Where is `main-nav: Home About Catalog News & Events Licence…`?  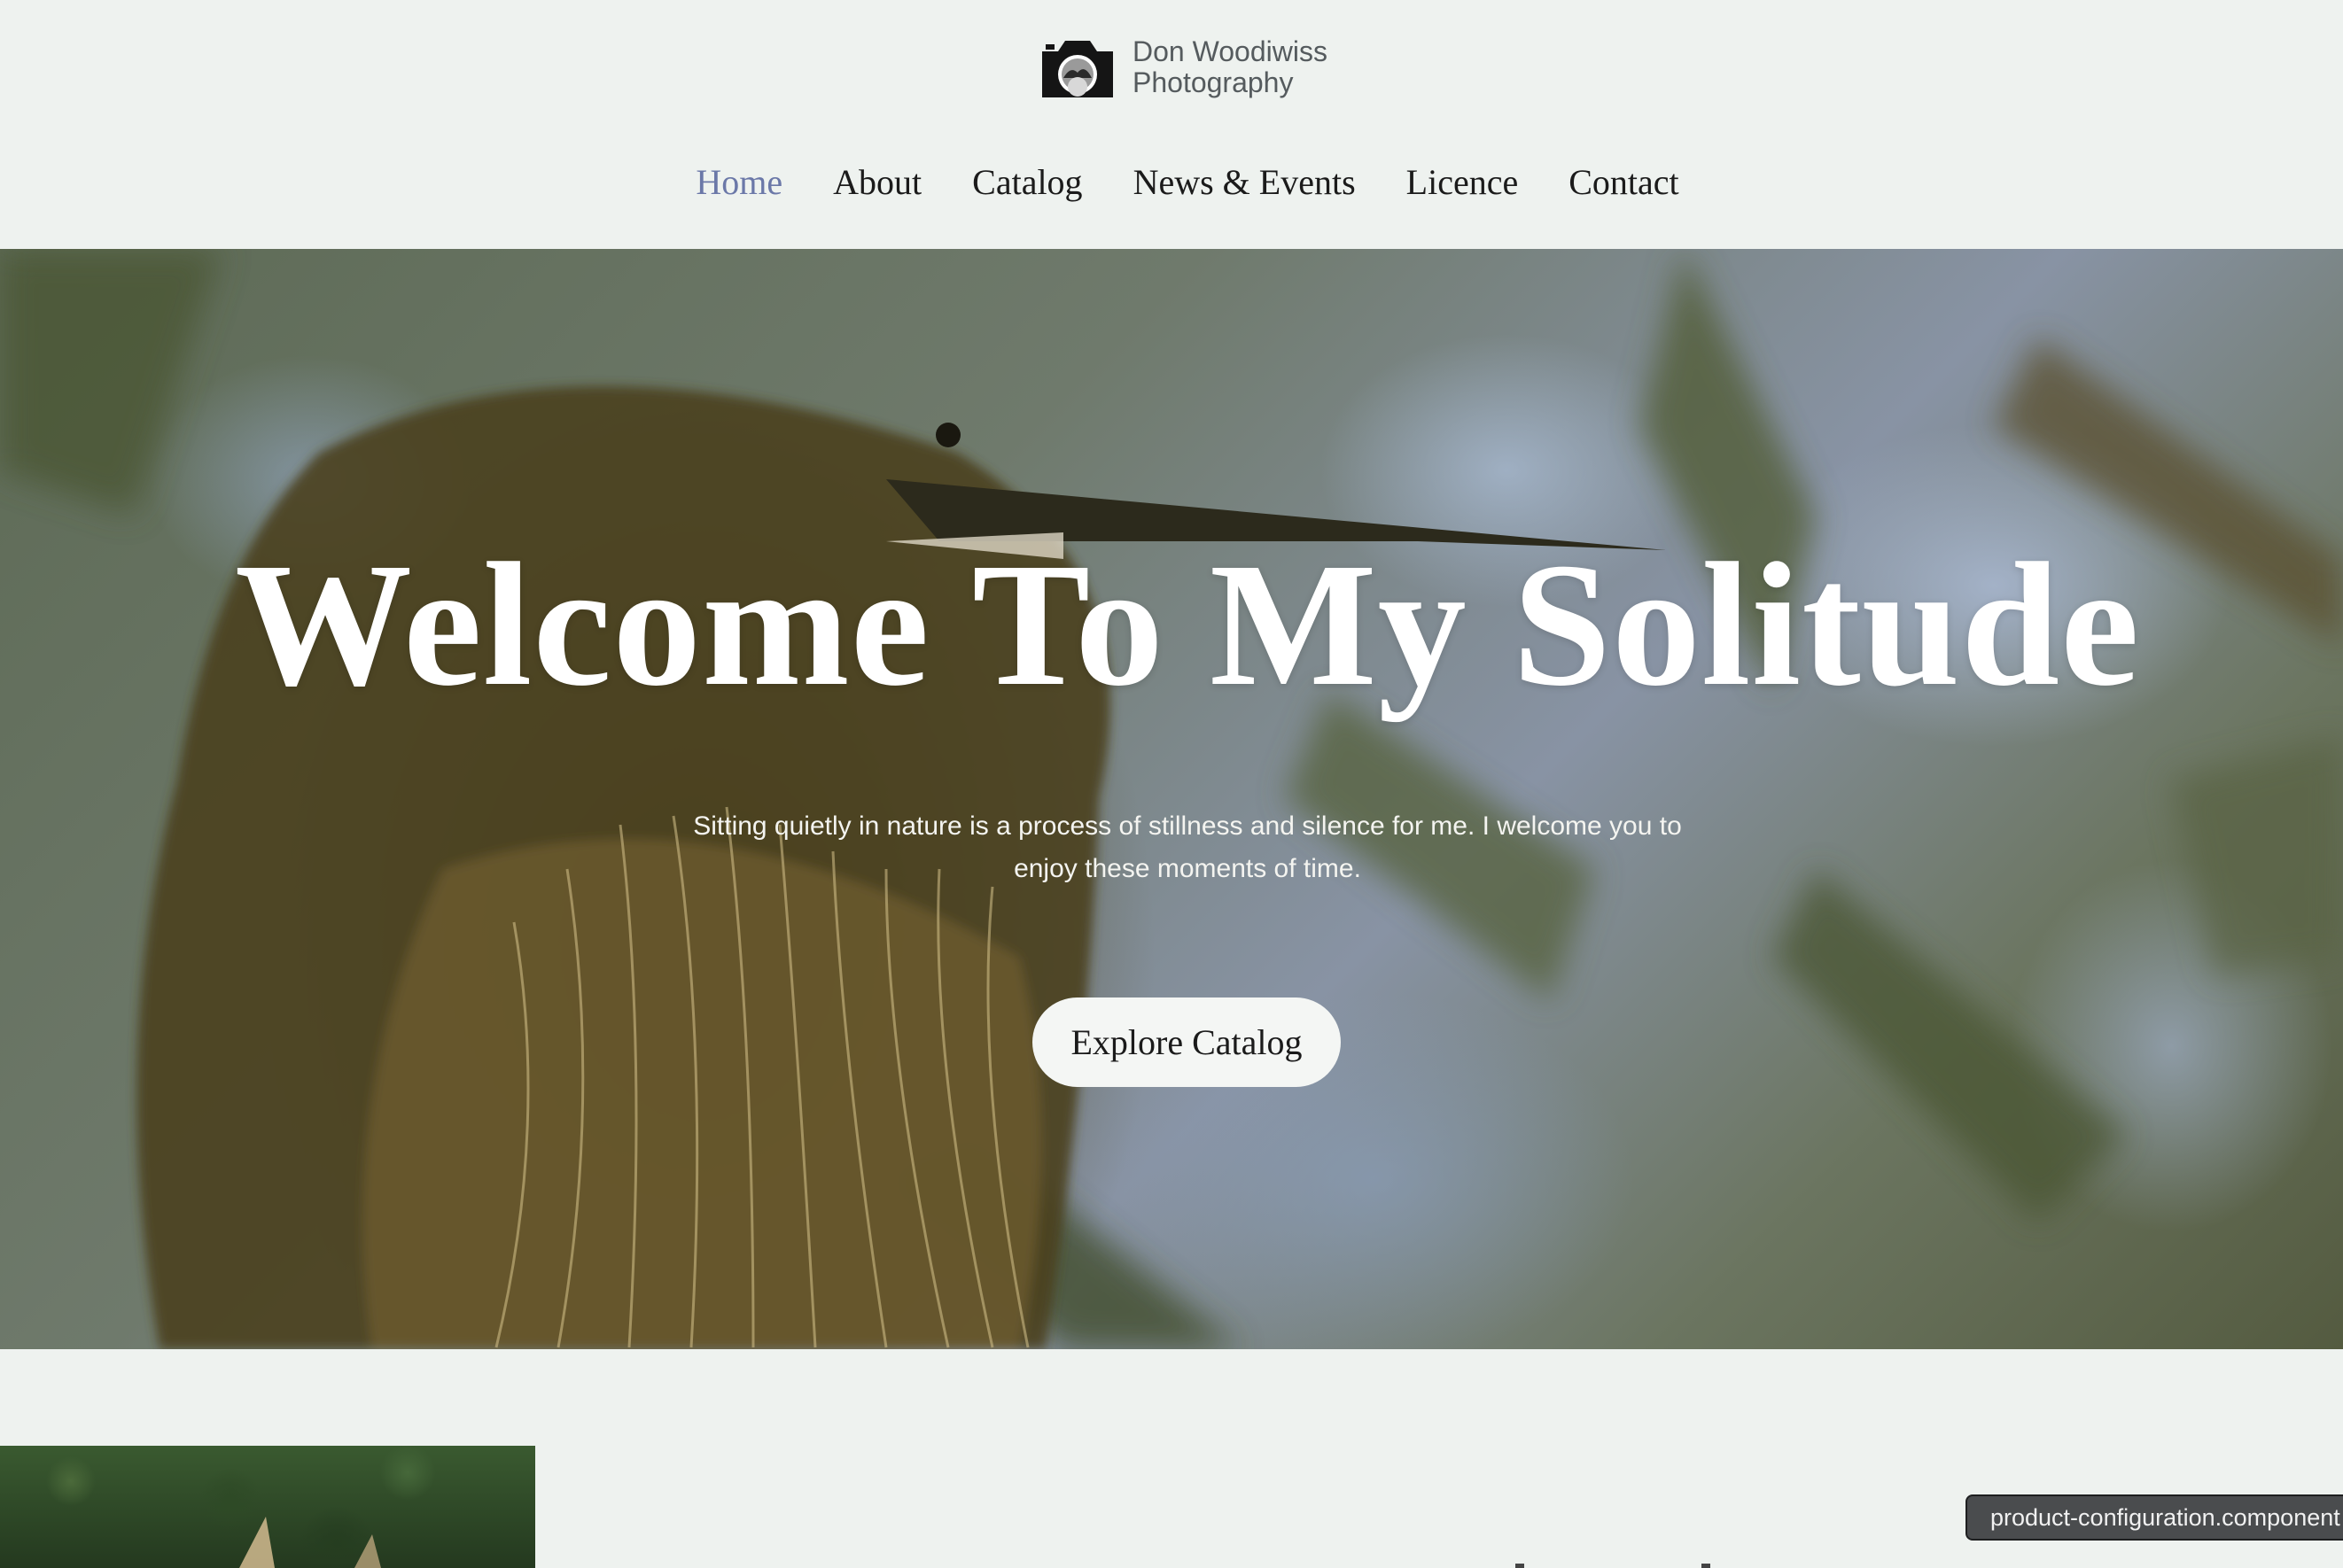 main-nav: Home About Catalog News & Events Licence… is located at coordinates (1171, 182).